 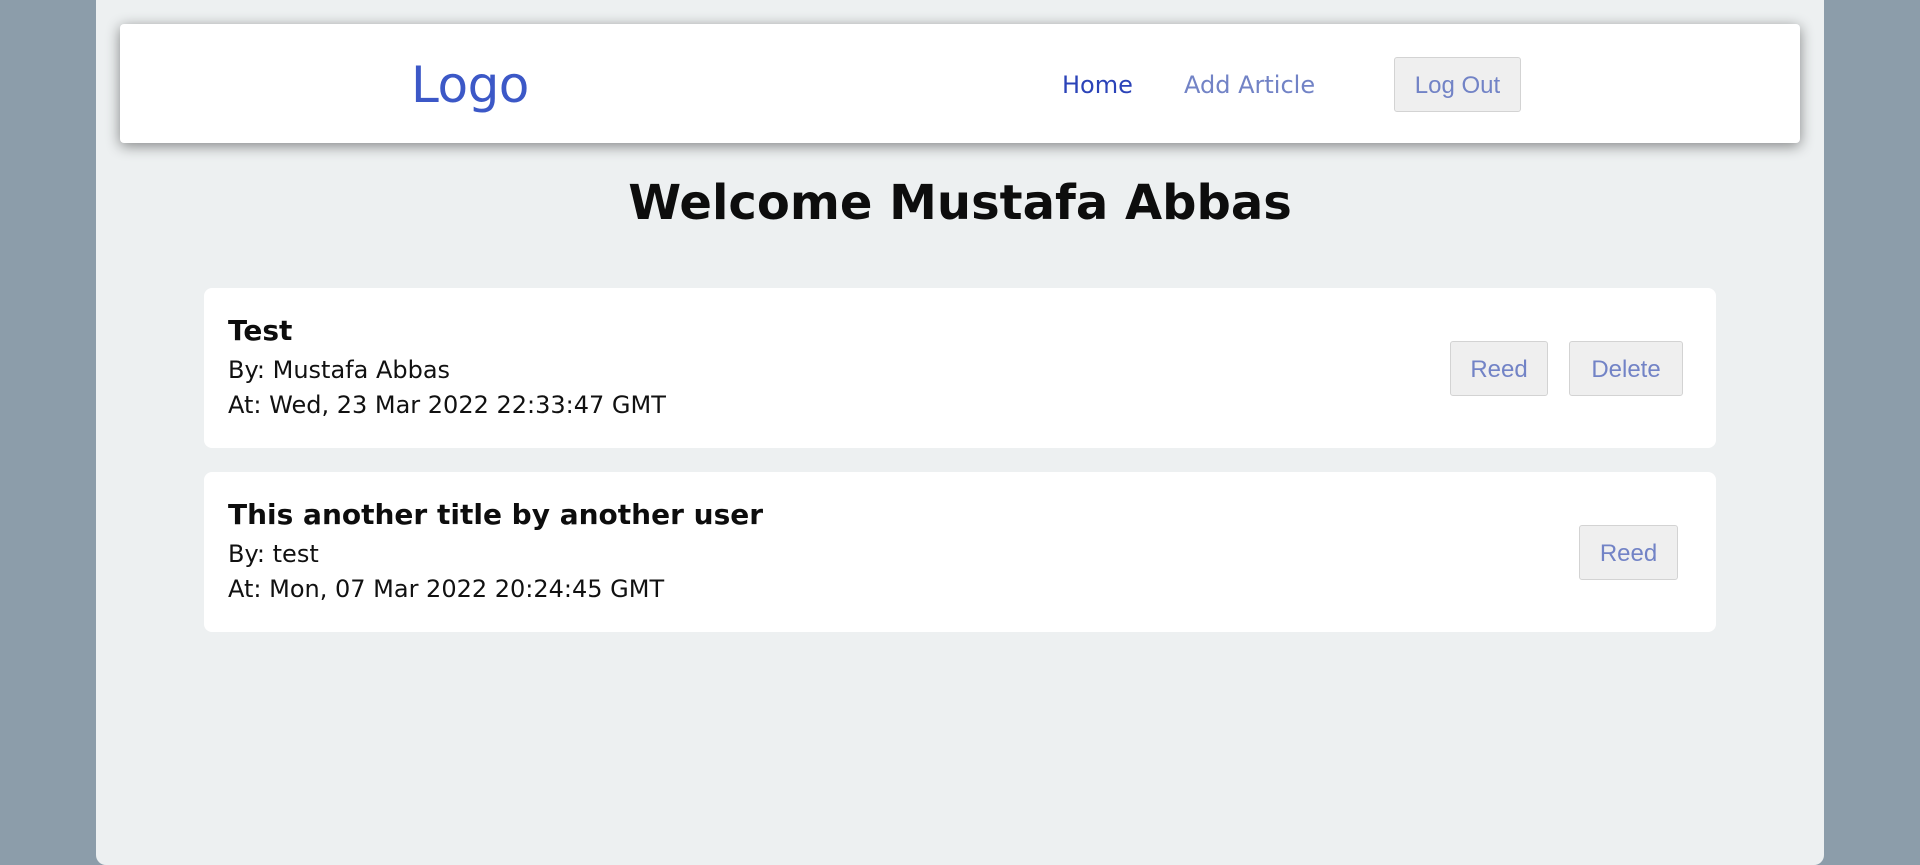 I want to click on article-author: By: test, so click(x=273, y=554).